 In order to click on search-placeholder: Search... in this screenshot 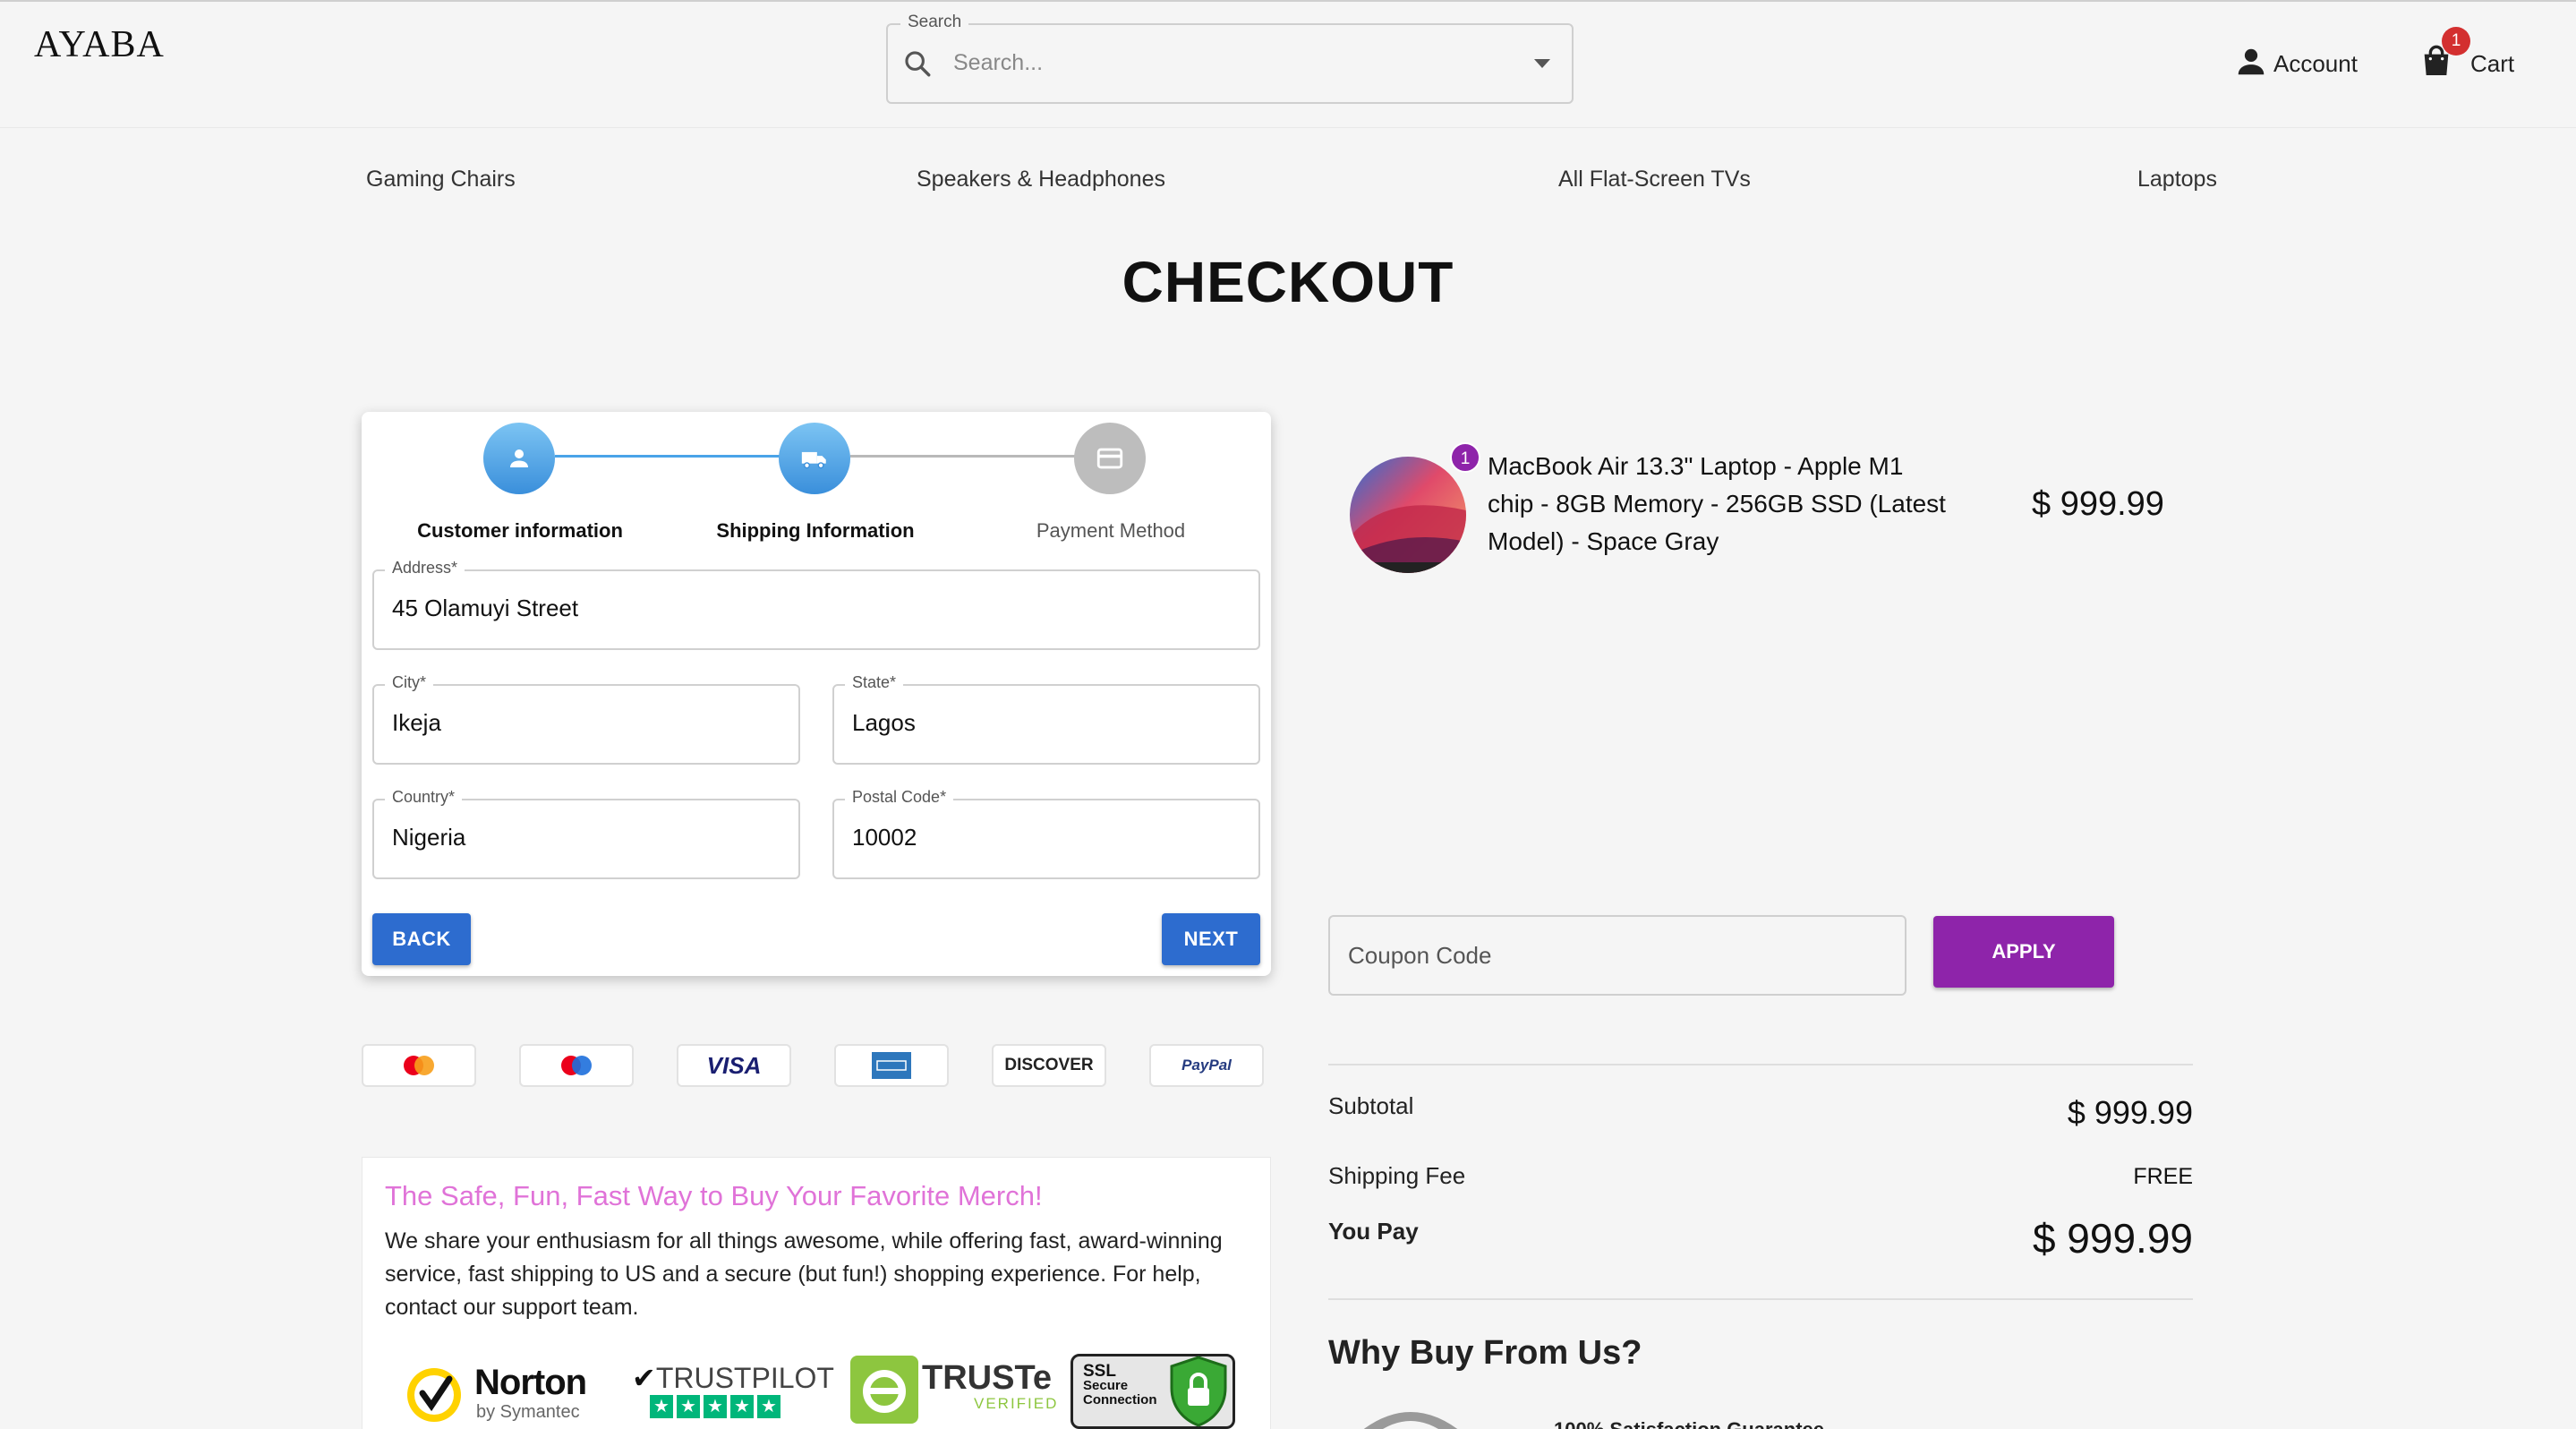, I will do `click(998, 63)`.